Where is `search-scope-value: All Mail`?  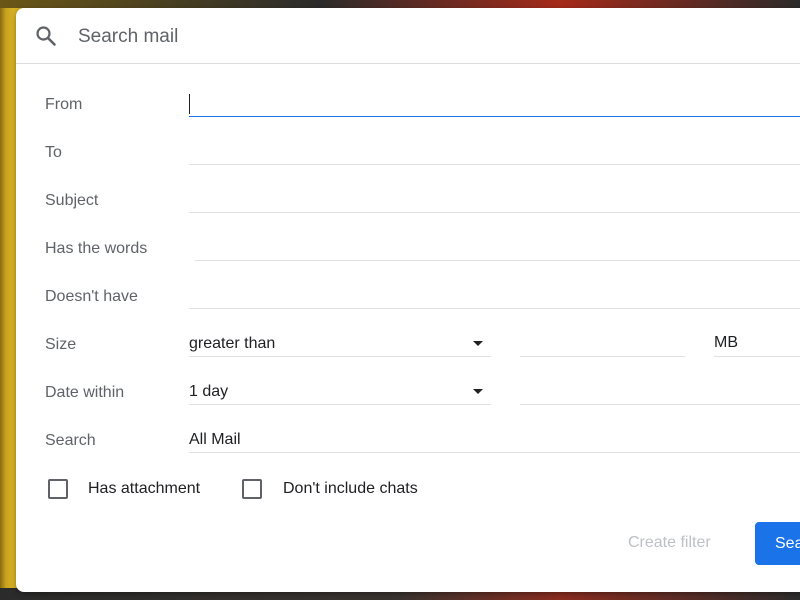 search-scope-value: All Mail is located at coordinates (215, 439).